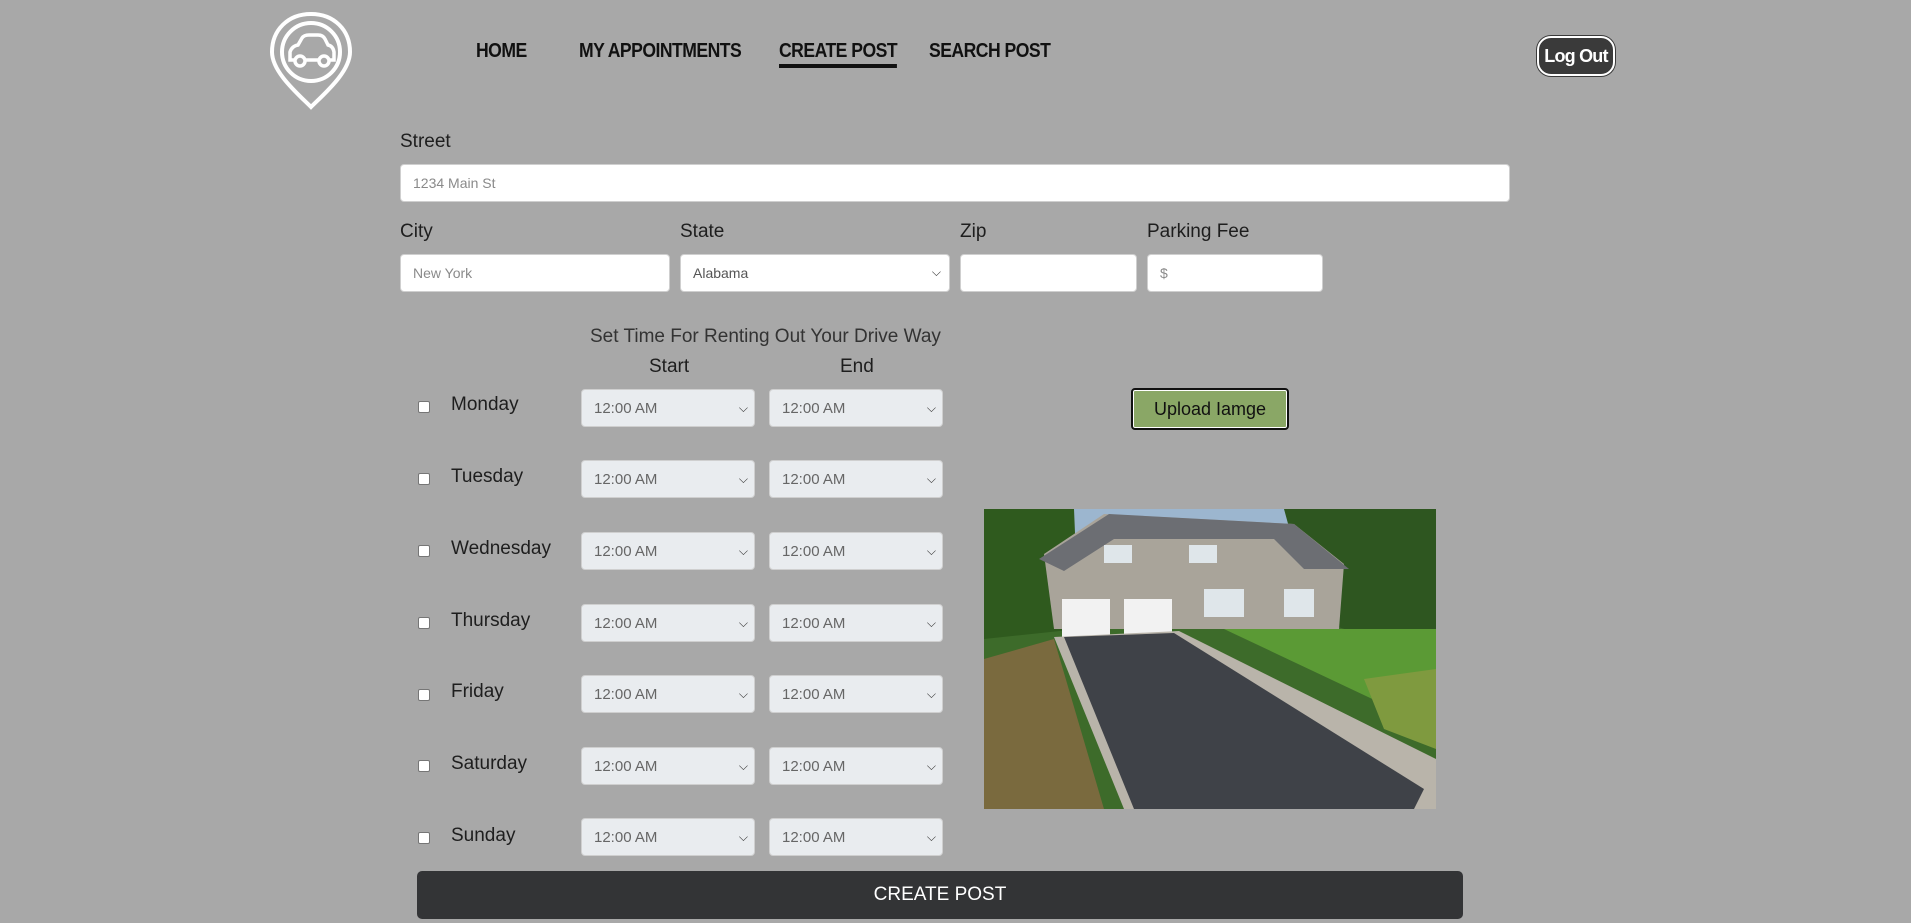  Describe the element at coordinates (477, 691) in the screenshot. I see `day-label: Friday` at that location.